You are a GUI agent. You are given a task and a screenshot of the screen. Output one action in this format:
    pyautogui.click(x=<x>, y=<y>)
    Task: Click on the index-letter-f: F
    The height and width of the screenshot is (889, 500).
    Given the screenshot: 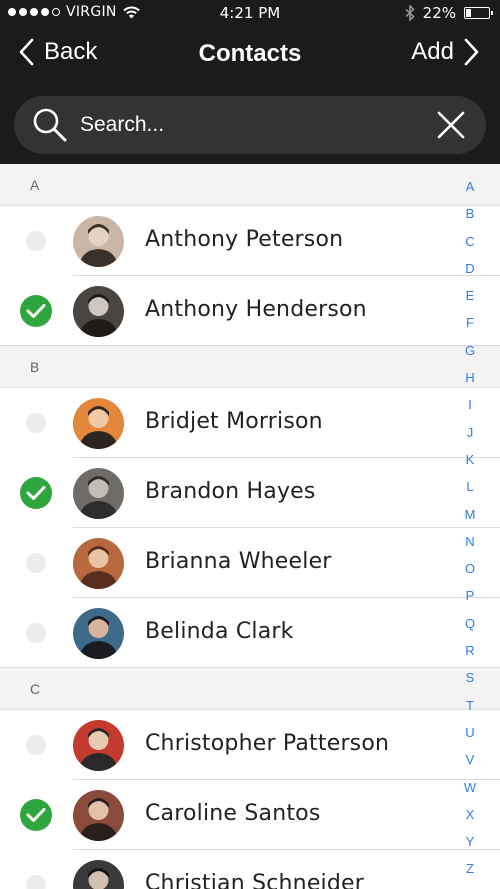 What is the action you would take?
    pyautogui.click(x=470, y=327)
    